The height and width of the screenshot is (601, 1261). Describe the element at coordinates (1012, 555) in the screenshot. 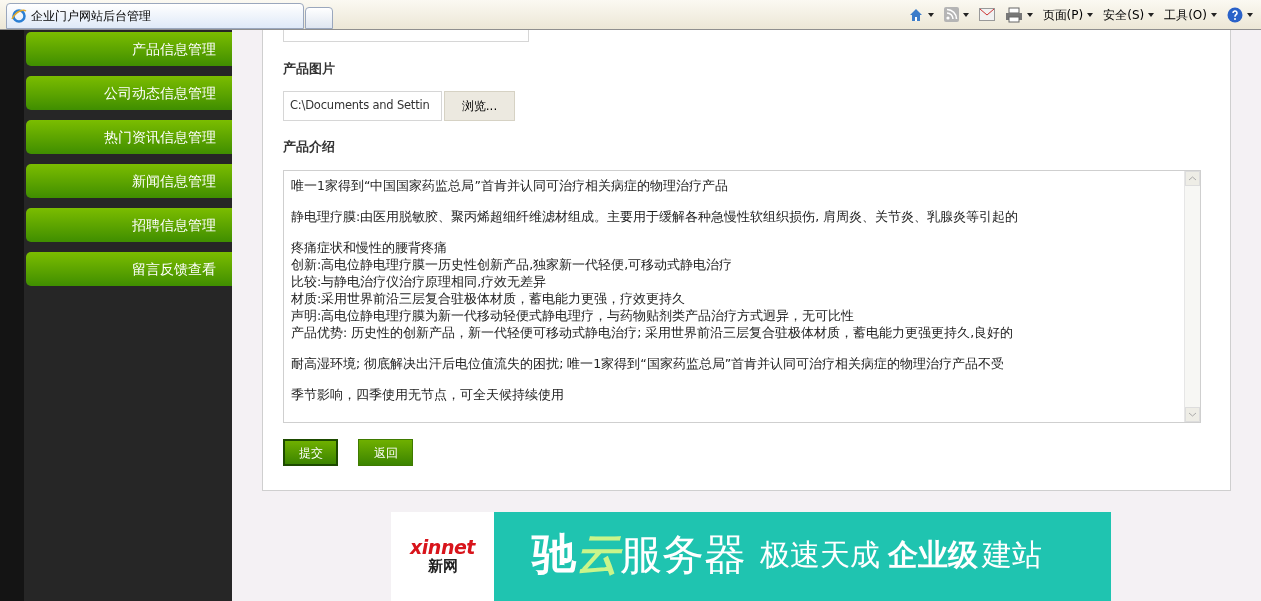

I see `banner-slogan: 建站` at that location.